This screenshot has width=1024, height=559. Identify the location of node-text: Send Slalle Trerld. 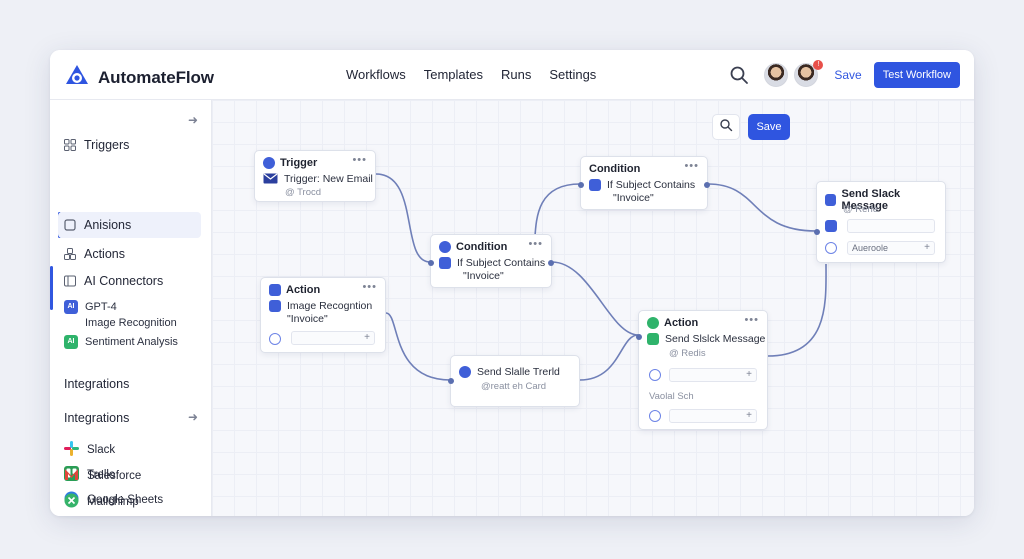
(518, 372).